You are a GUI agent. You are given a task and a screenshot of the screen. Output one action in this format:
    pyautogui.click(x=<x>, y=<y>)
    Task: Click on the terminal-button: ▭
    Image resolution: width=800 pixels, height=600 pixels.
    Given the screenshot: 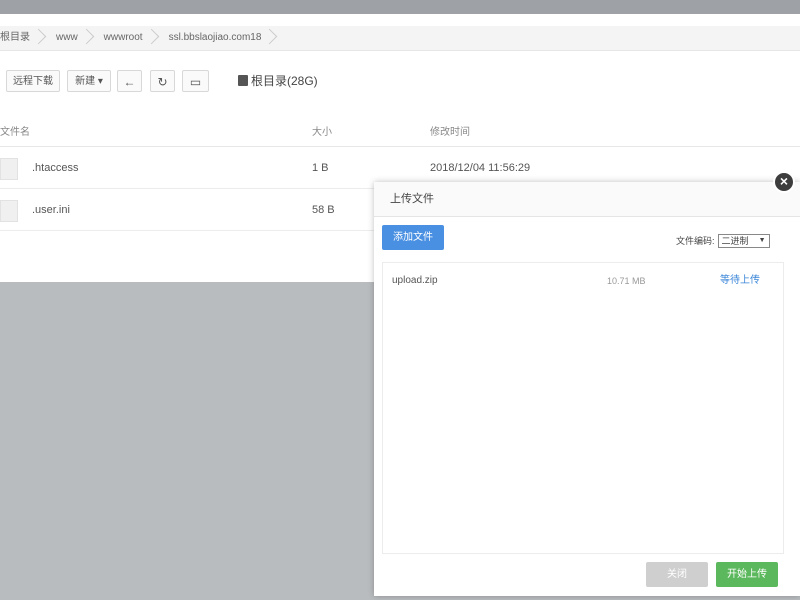 What is the action you would take?
    pyautogui.click(x=195, y=81)
    